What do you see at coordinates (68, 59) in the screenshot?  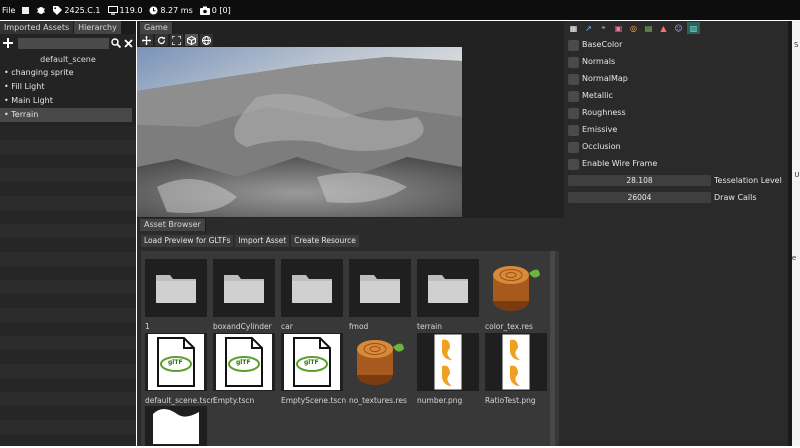 I see `scene-title: default_scene` at bounding box center [68, 59].